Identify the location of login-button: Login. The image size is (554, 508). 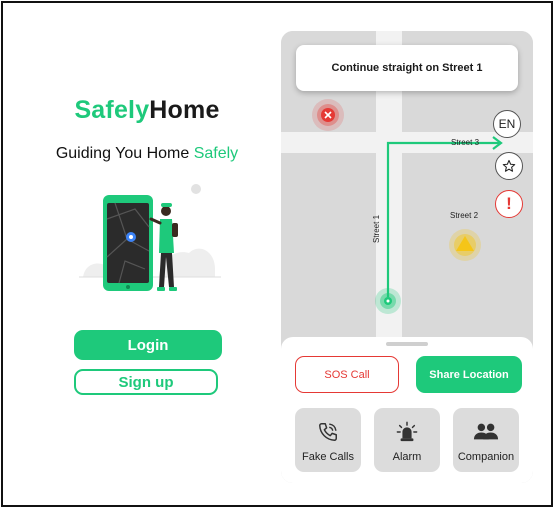
(148, 345).